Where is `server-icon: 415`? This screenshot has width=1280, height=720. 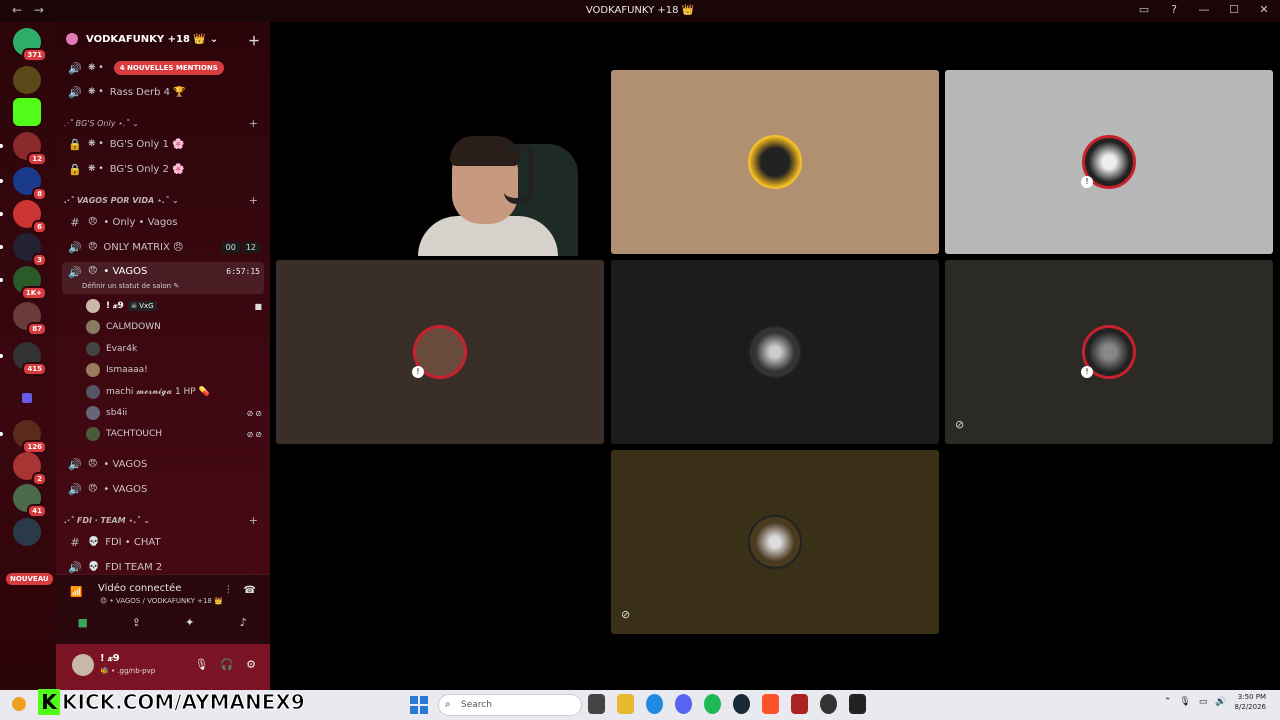 server-icon: 415 is located at coordinates (23, 359).